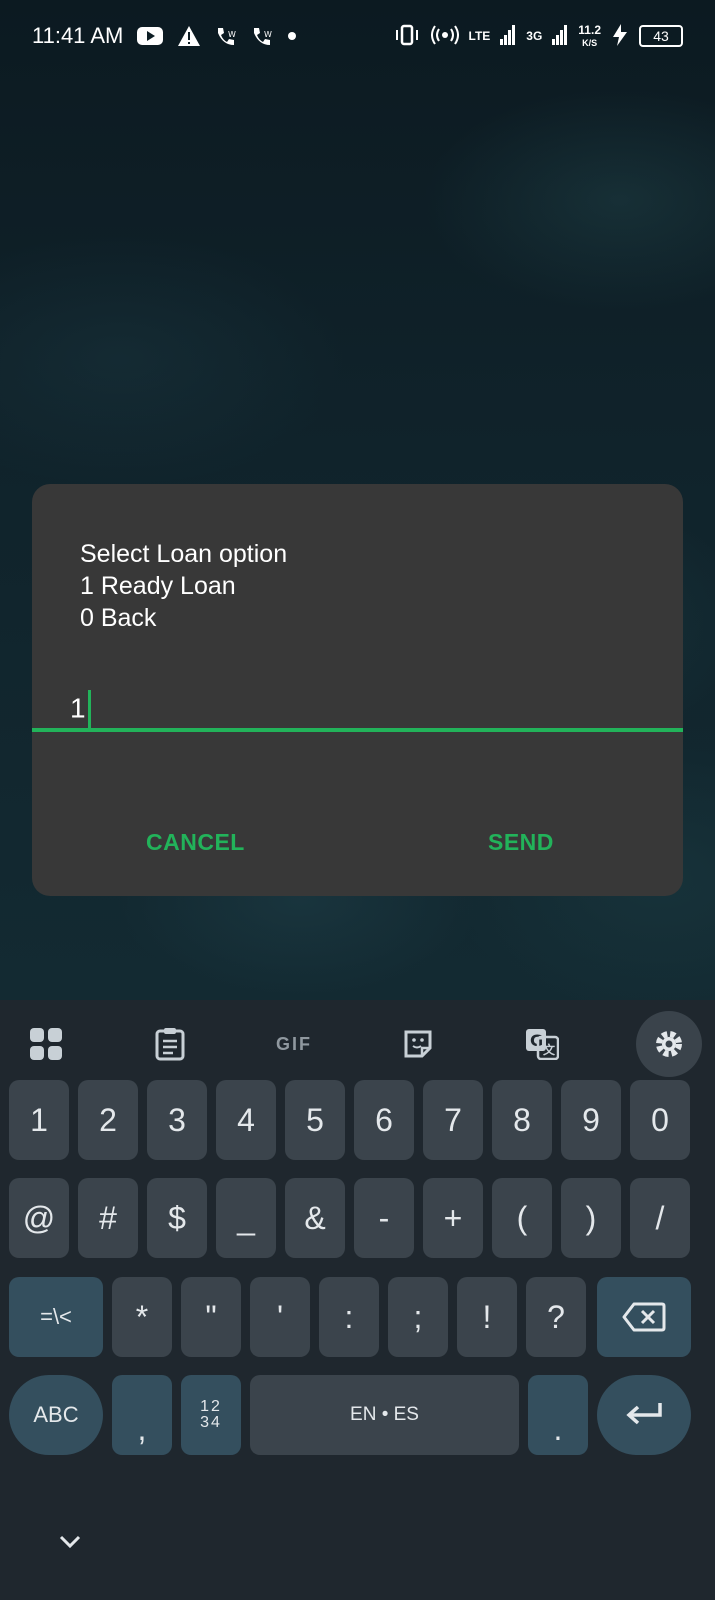 This screenshot has height=1600, width=715. Describe the element at coordinates (211, 1406) in the screenshot. I see `numpad-label-top: 12` at that location.